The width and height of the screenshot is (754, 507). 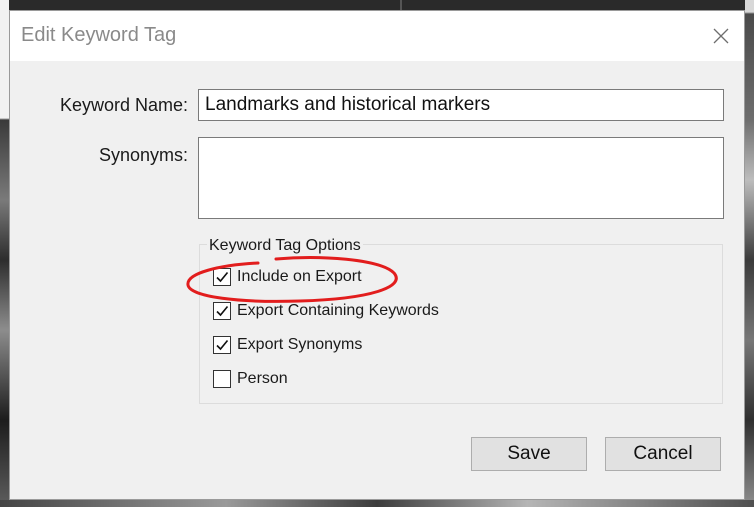 I want to click on export-synonyms-option: Export Synonyms, so click(x=287, y=345).